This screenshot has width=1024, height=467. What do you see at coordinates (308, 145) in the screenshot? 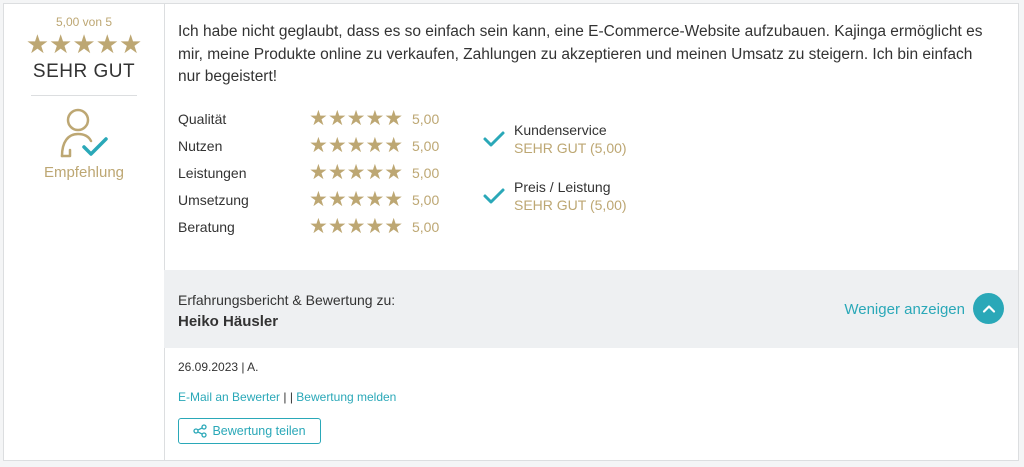
I see `rating-row: Nutzen ★★★★★ 5,00` at bounding box center [308, 145].